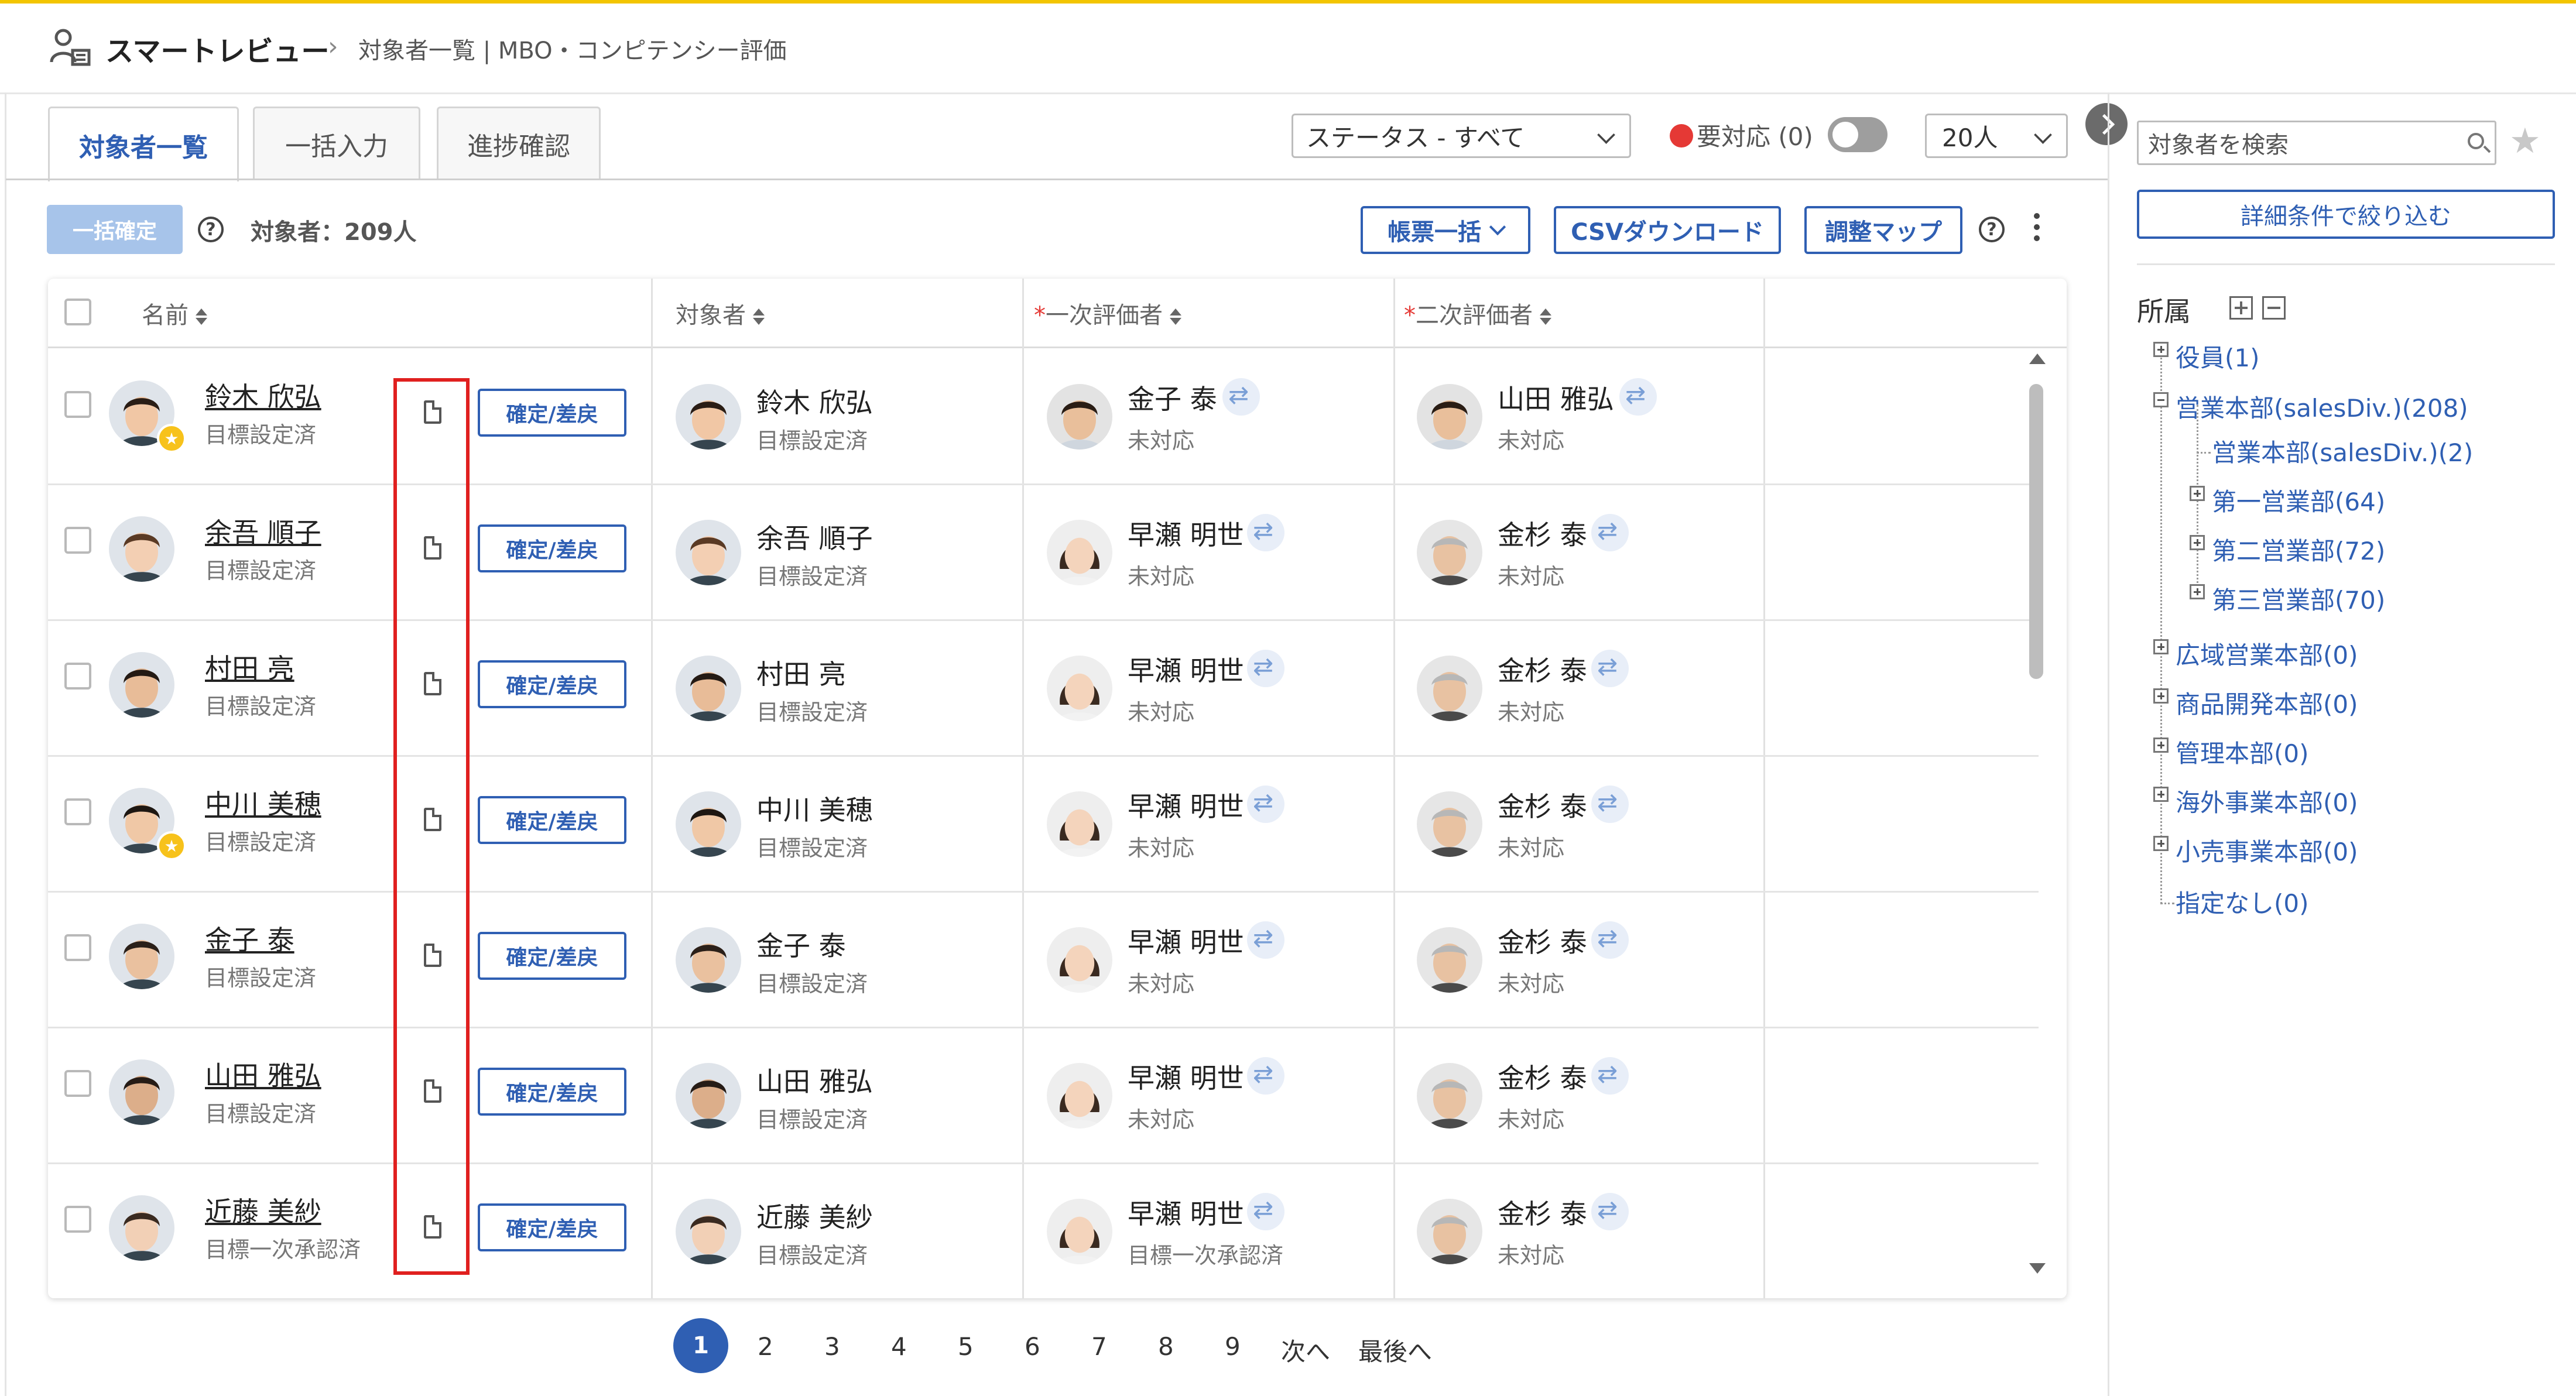 The image size is (2576, 1396). I want to click on page-link: 6, so click(1032, 1347).